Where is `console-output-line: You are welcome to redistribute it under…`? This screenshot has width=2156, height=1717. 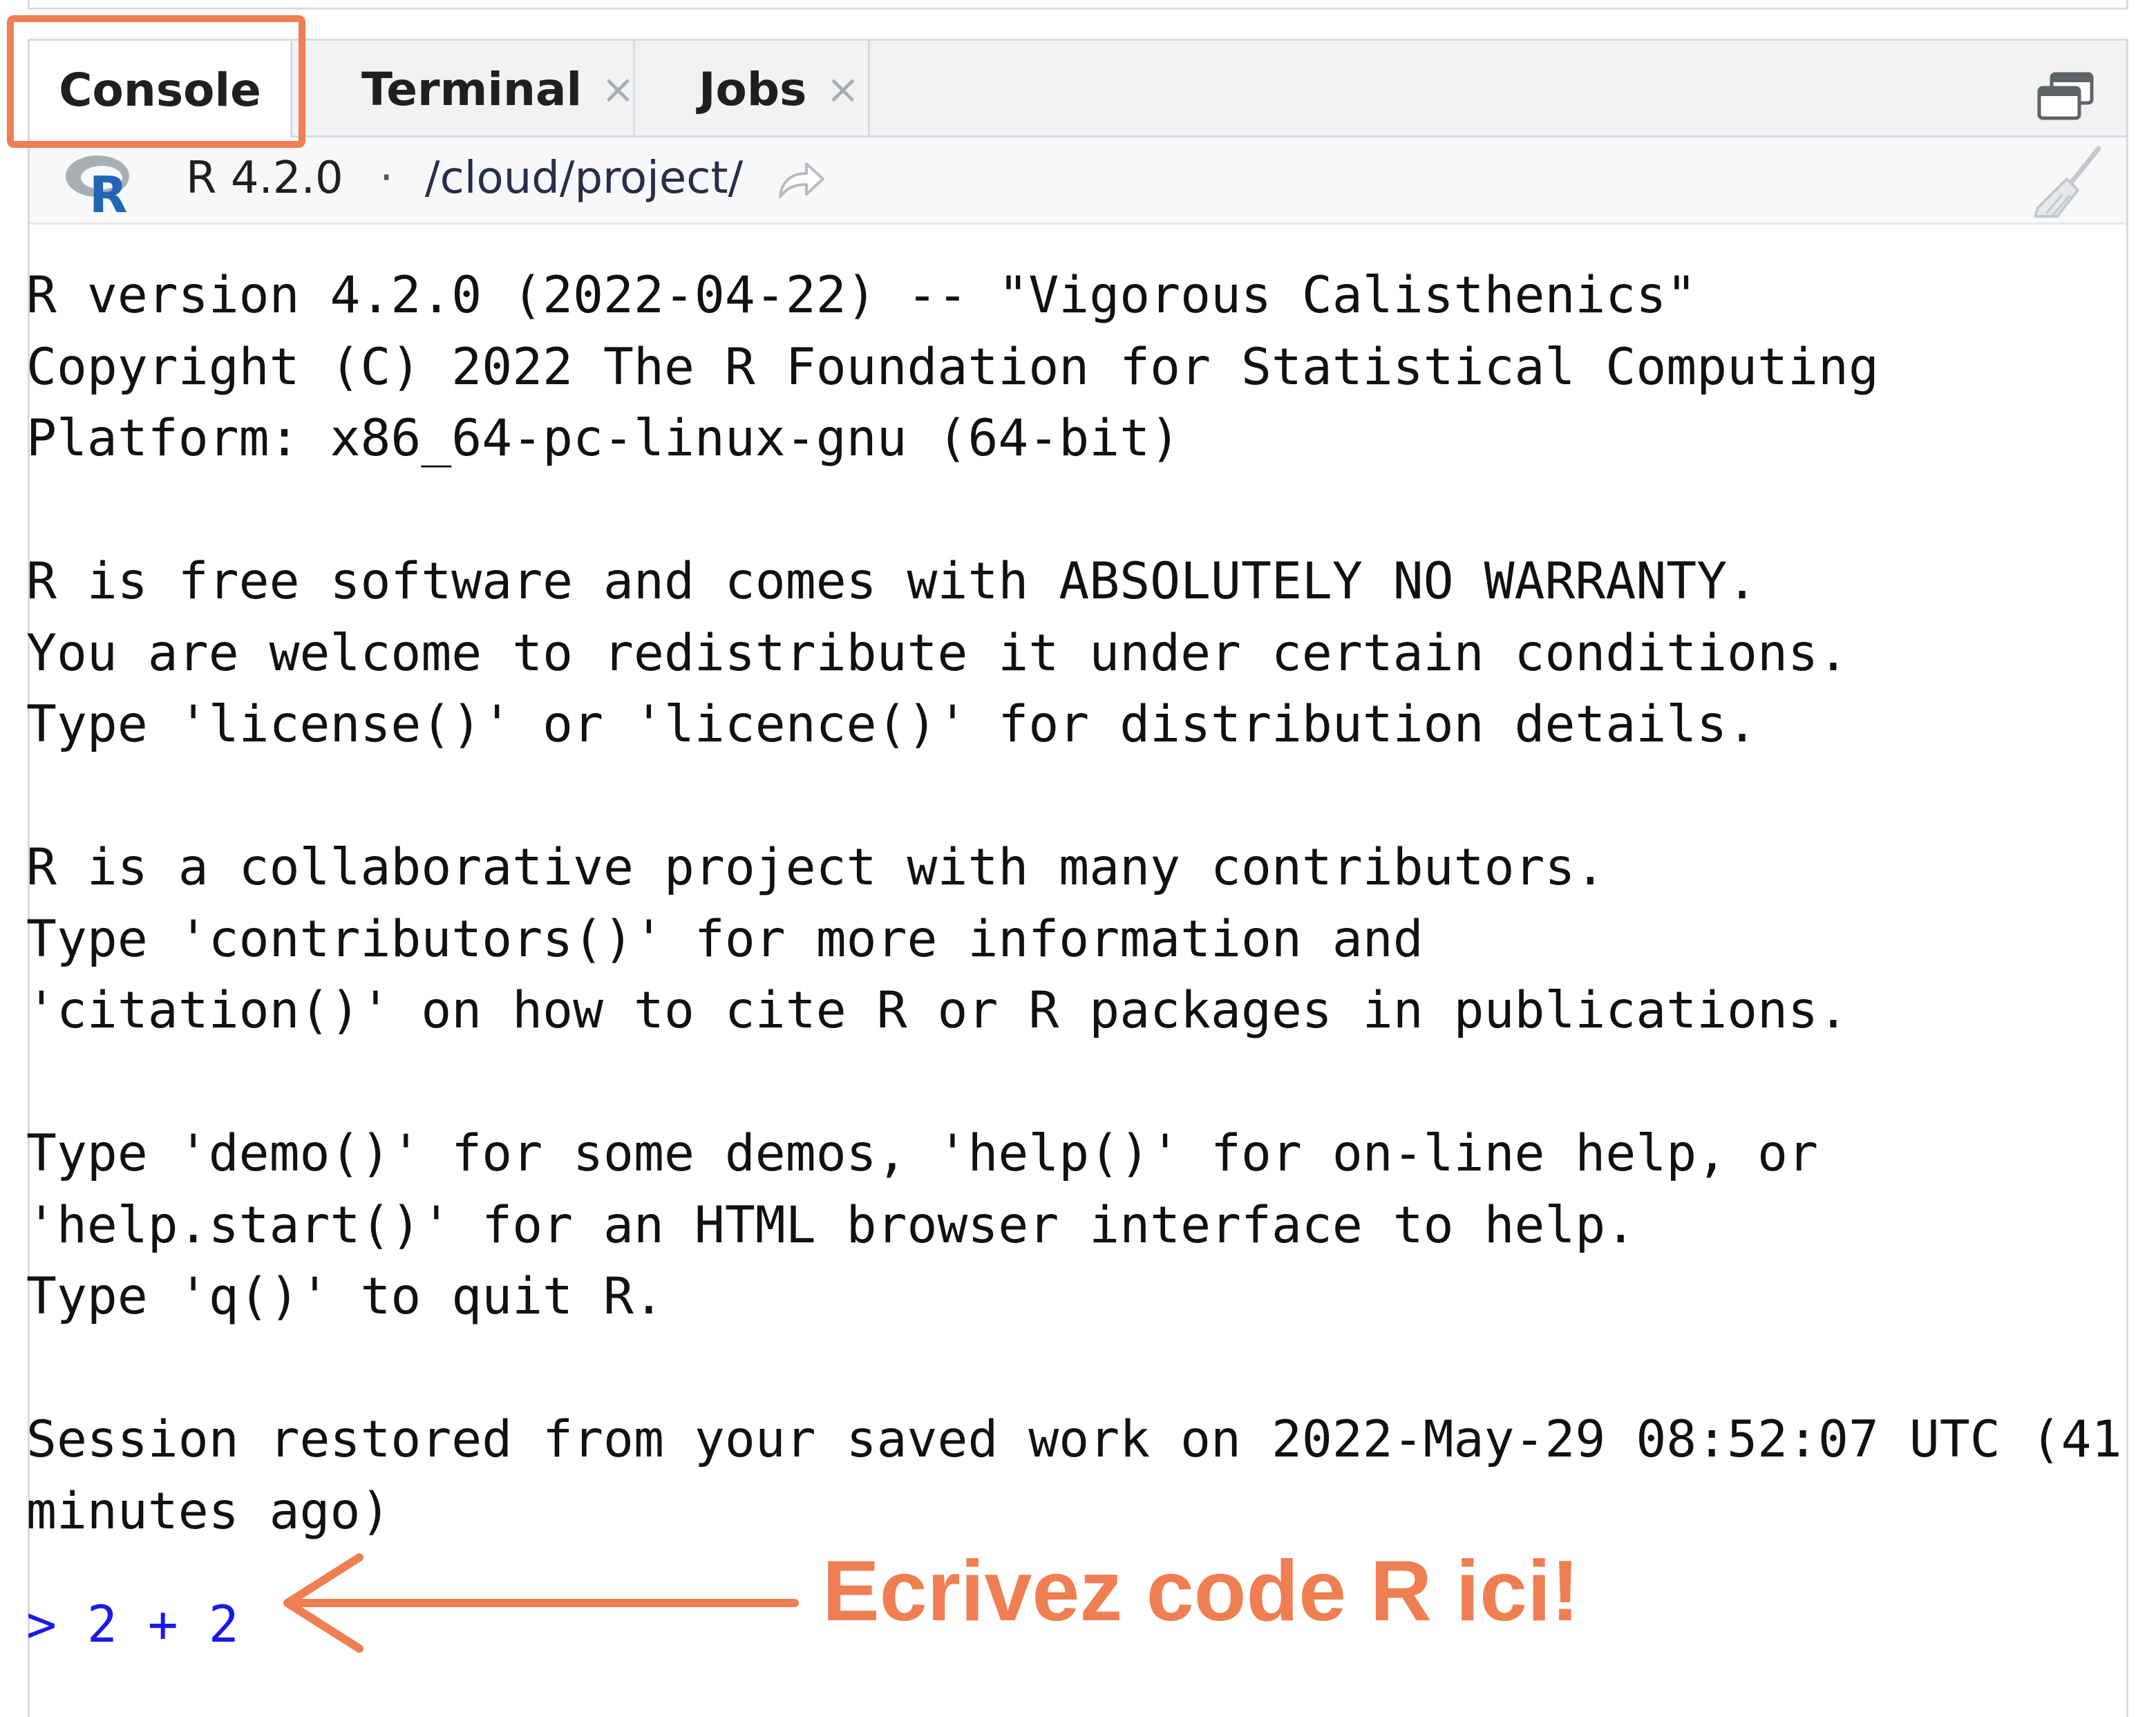 console-output-line: You are welcome to redistribute it under… is located at coordinates (937, 653).